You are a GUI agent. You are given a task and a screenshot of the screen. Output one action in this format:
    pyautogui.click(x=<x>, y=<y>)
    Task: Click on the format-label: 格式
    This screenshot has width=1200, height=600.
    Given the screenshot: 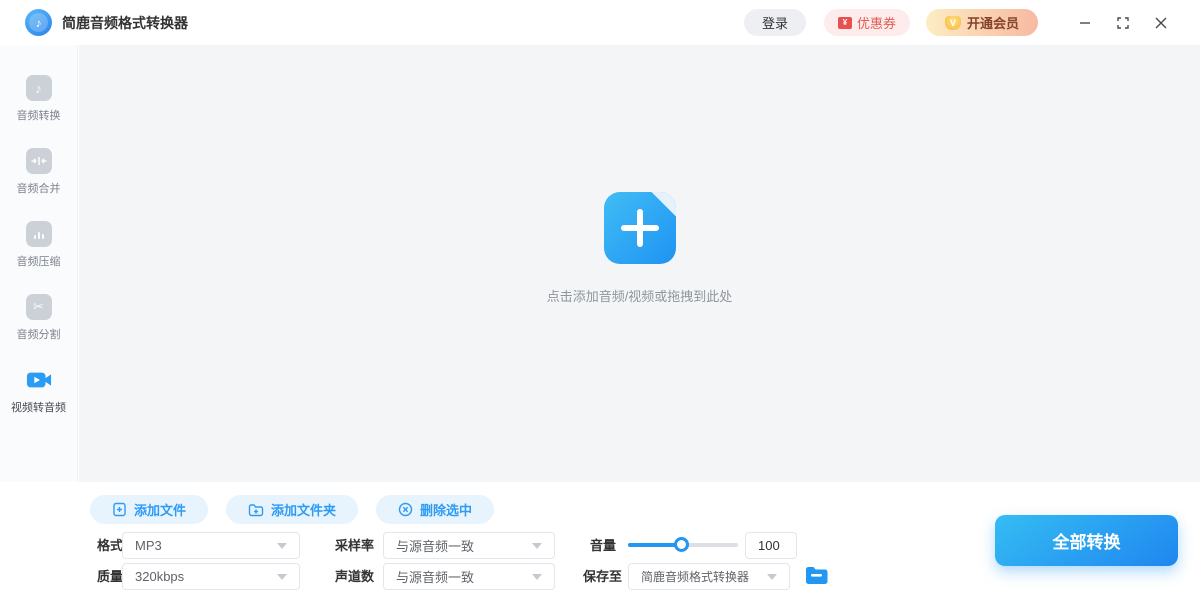 What is the action you would take?
    pyautogui.click(x=110, y=545)
    